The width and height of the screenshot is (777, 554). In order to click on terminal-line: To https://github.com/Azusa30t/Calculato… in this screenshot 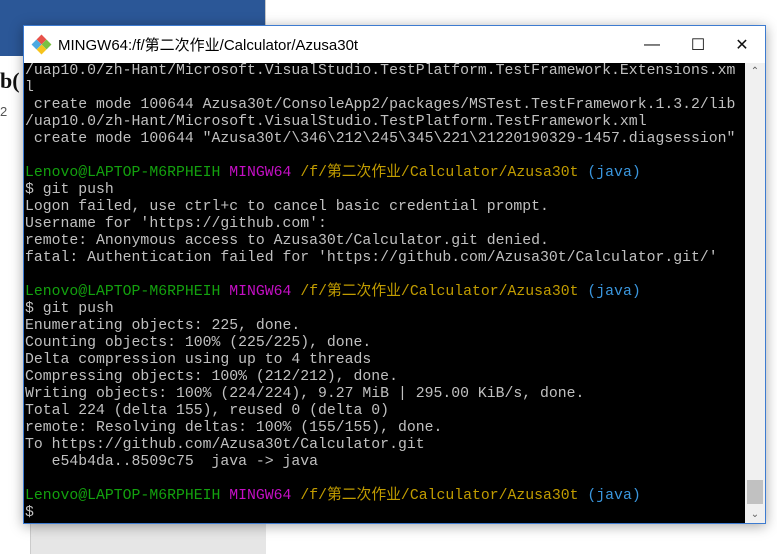, I will do `click(225, 445)`.